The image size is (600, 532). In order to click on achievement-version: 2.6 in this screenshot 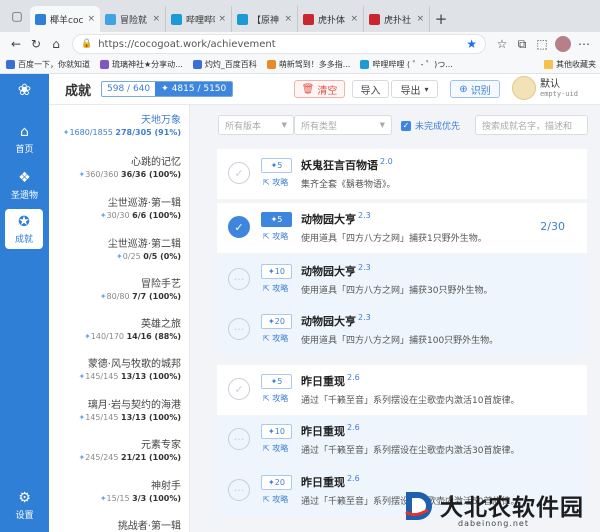, I will do `click(353, 427)`.